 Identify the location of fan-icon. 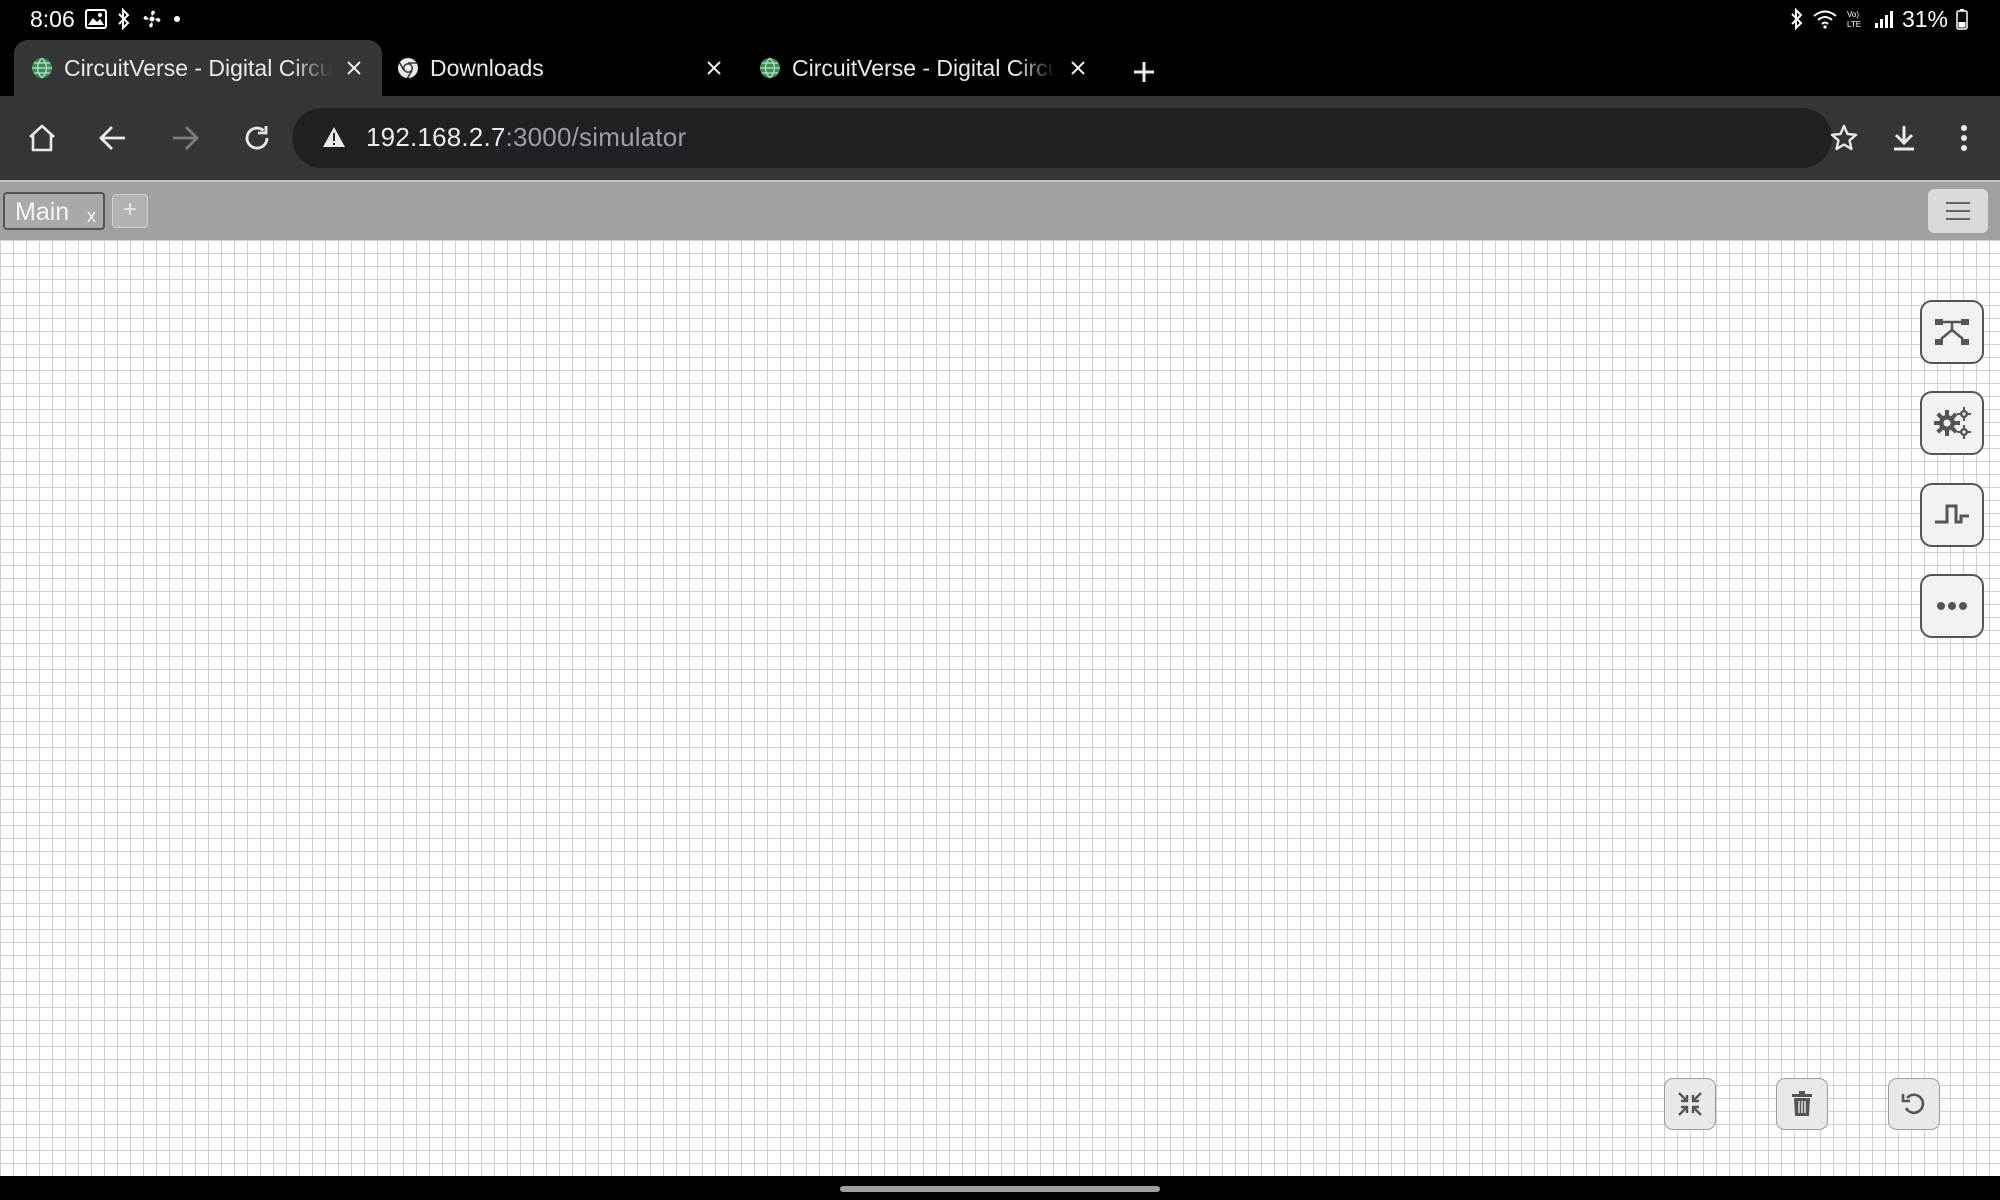
(152, 19).